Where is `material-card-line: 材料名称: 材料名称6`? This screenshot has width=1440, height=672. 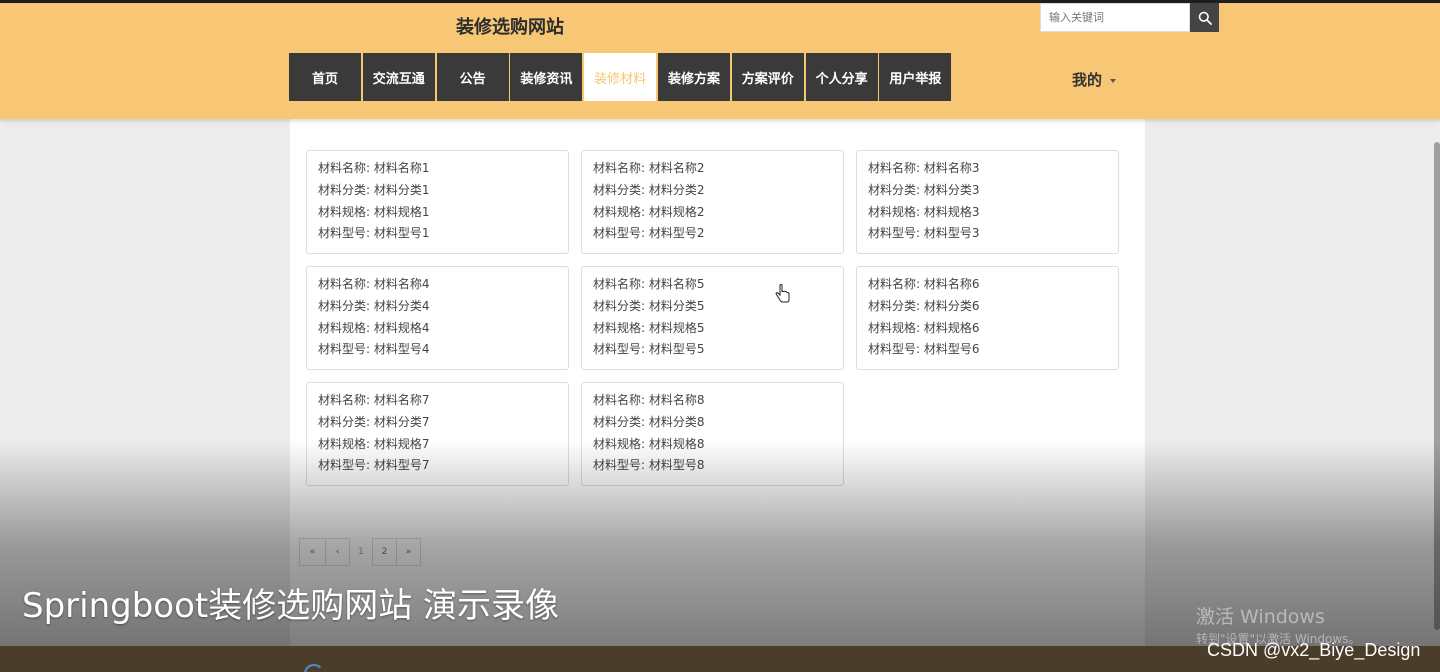 material-card-line: 材料名称: 材料名称6 is located at coordinates (924, 284).